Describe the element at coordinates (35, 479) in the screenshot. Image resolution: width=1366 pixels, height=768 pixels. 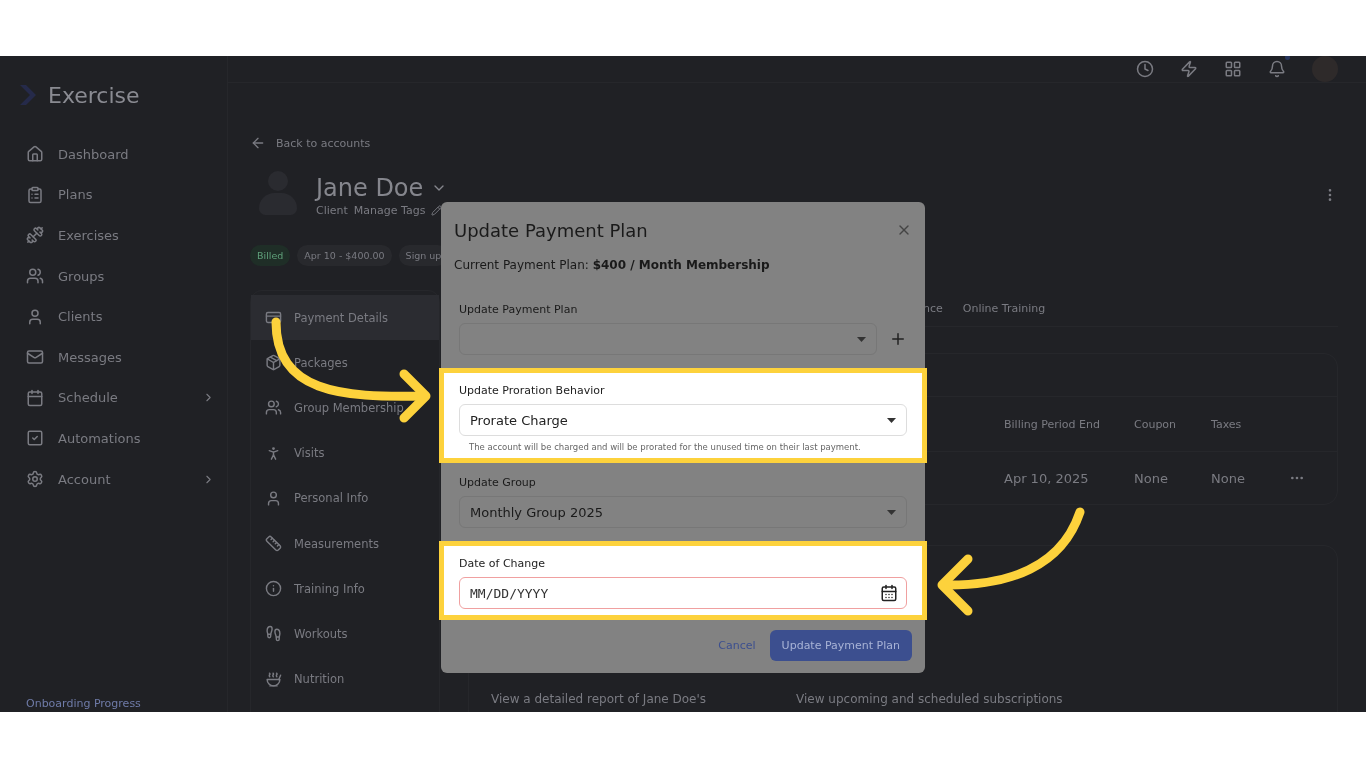
I see `settings-icon` at that location.